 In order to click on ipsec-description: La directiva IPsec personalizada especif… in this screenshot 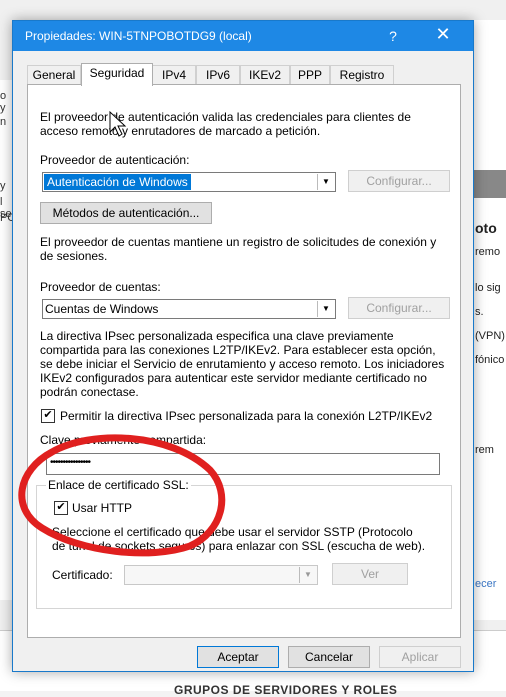, I will do `click(217, 336)`.